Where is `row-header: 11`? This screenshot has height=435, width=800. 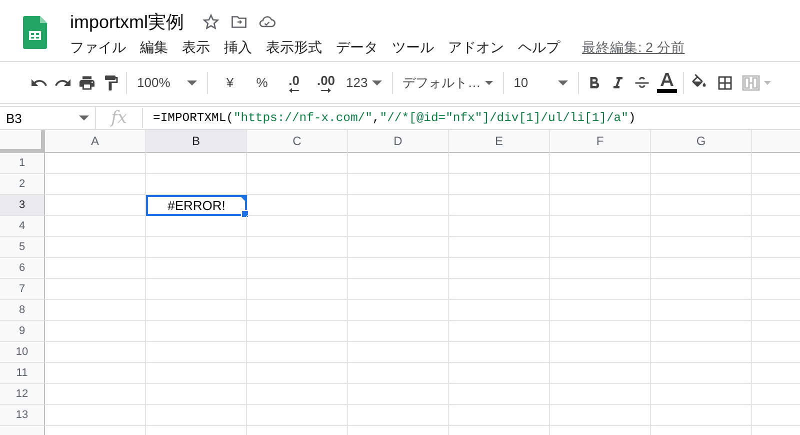
row-header: 11 is located at coordinates (22, 373).